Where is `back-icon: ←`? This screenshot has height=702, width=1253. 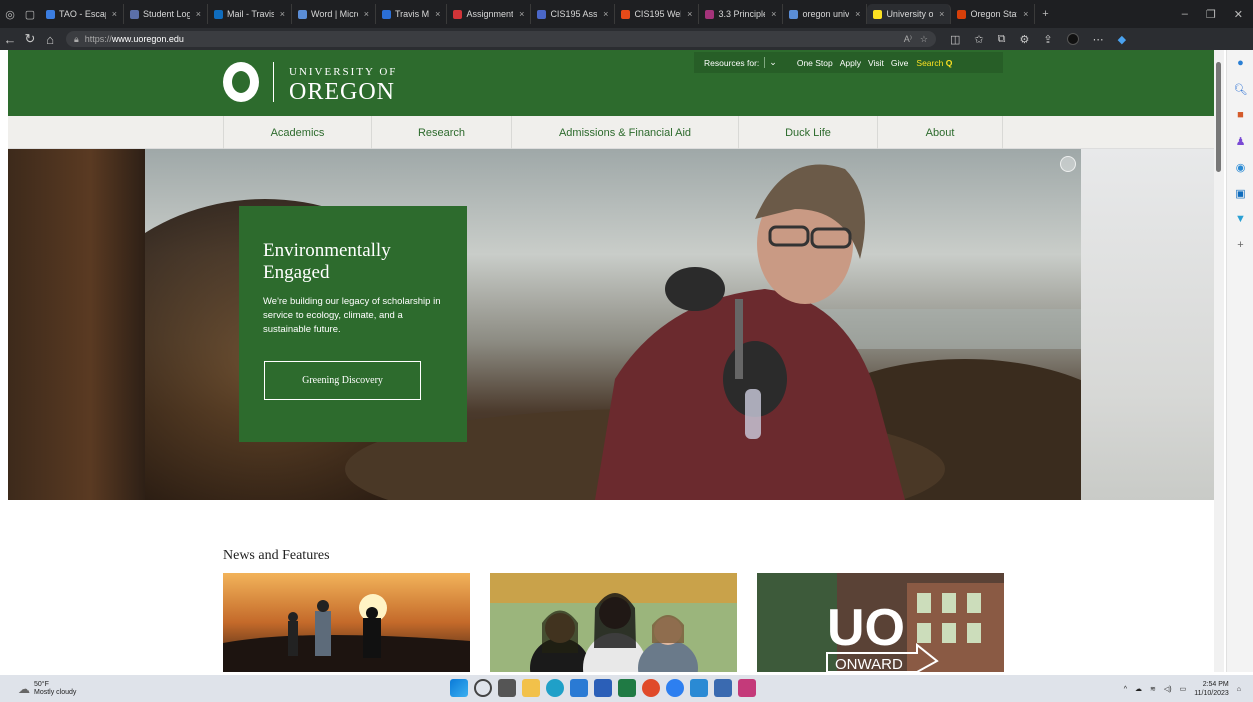 back-icon: ← is located at coordinates (10, 39).